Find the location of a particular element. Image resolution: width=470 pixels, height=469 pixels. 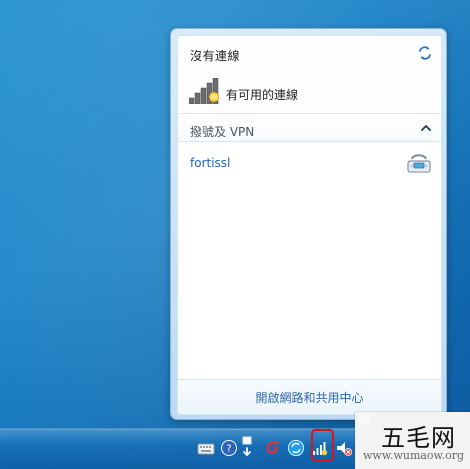

watermark-badge: 五毛网 www.wumaow.org is located at coordinates (412, 440).